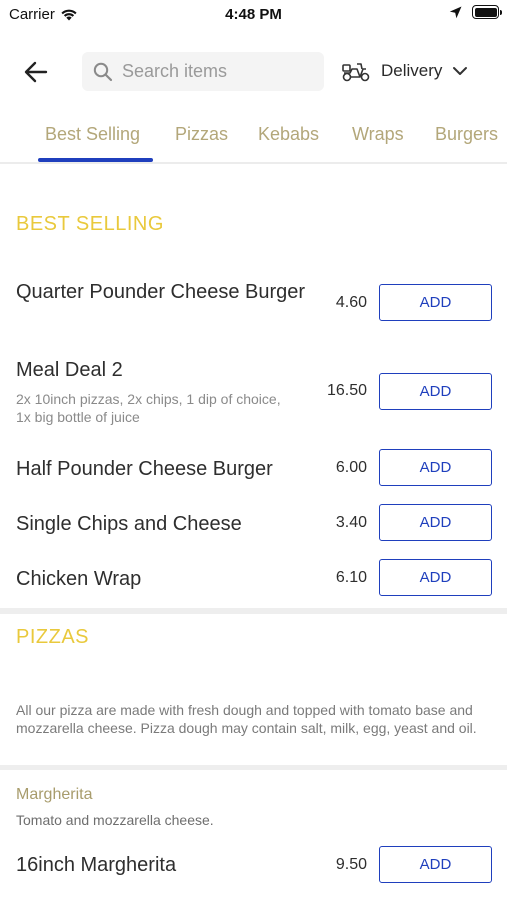  I want to click on item-name: Half Pounder Cheese Burger, so click(144, 469).